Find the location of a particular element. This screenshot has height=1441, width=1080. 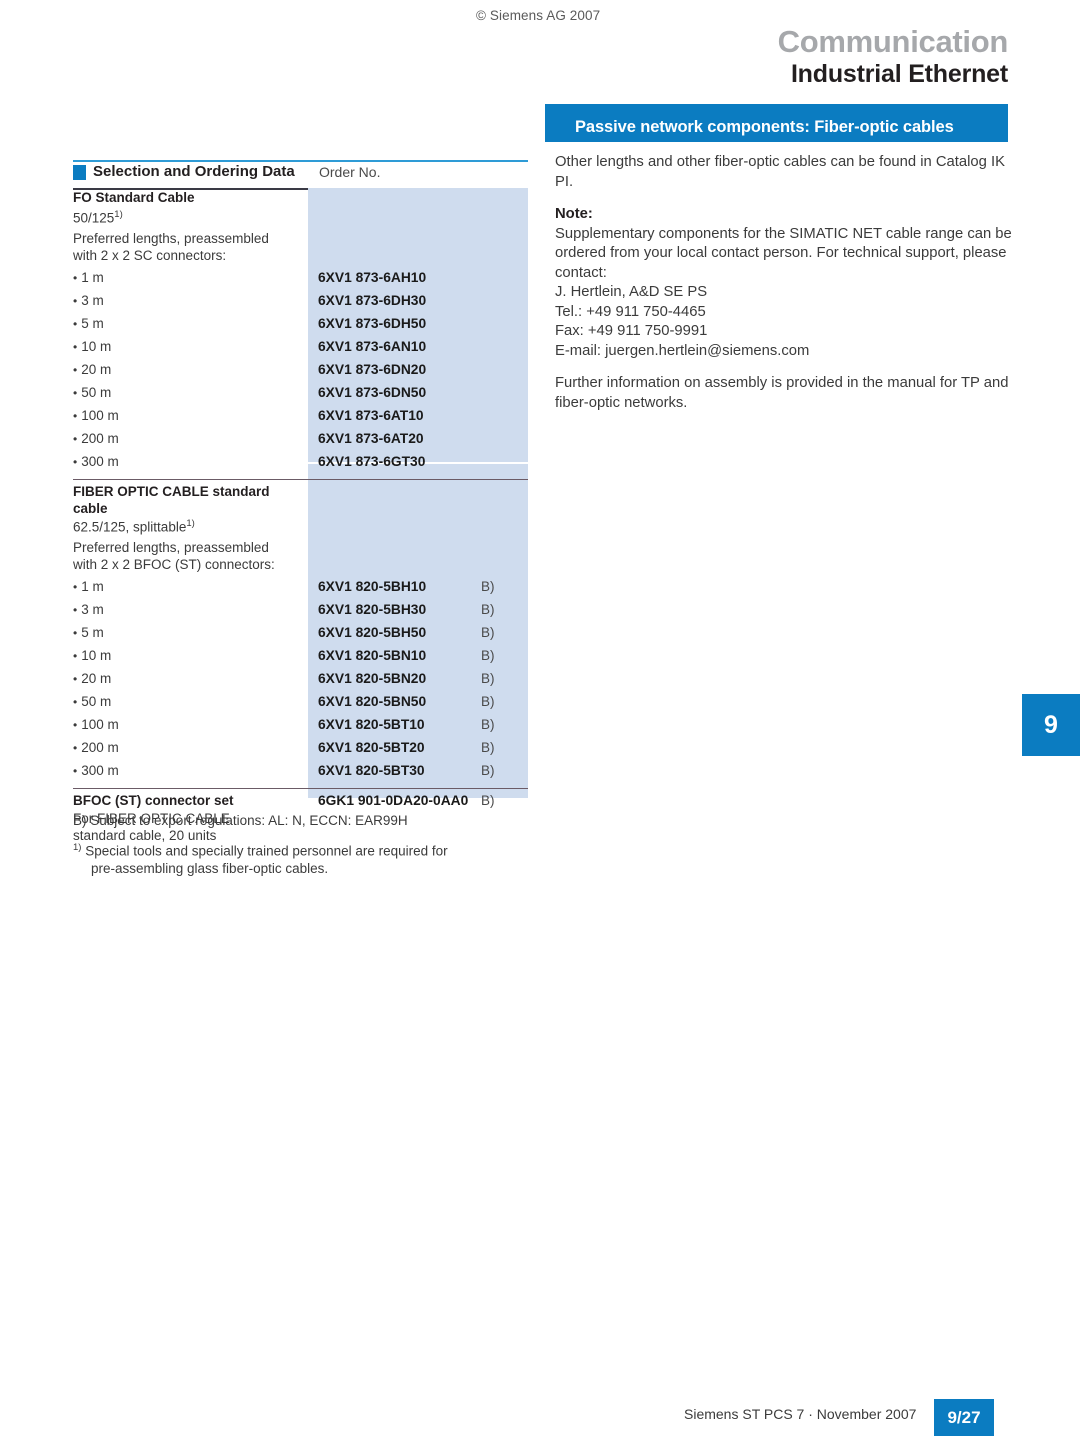

chapter-tab-number: 9 is located at coordinates (1051, 724).